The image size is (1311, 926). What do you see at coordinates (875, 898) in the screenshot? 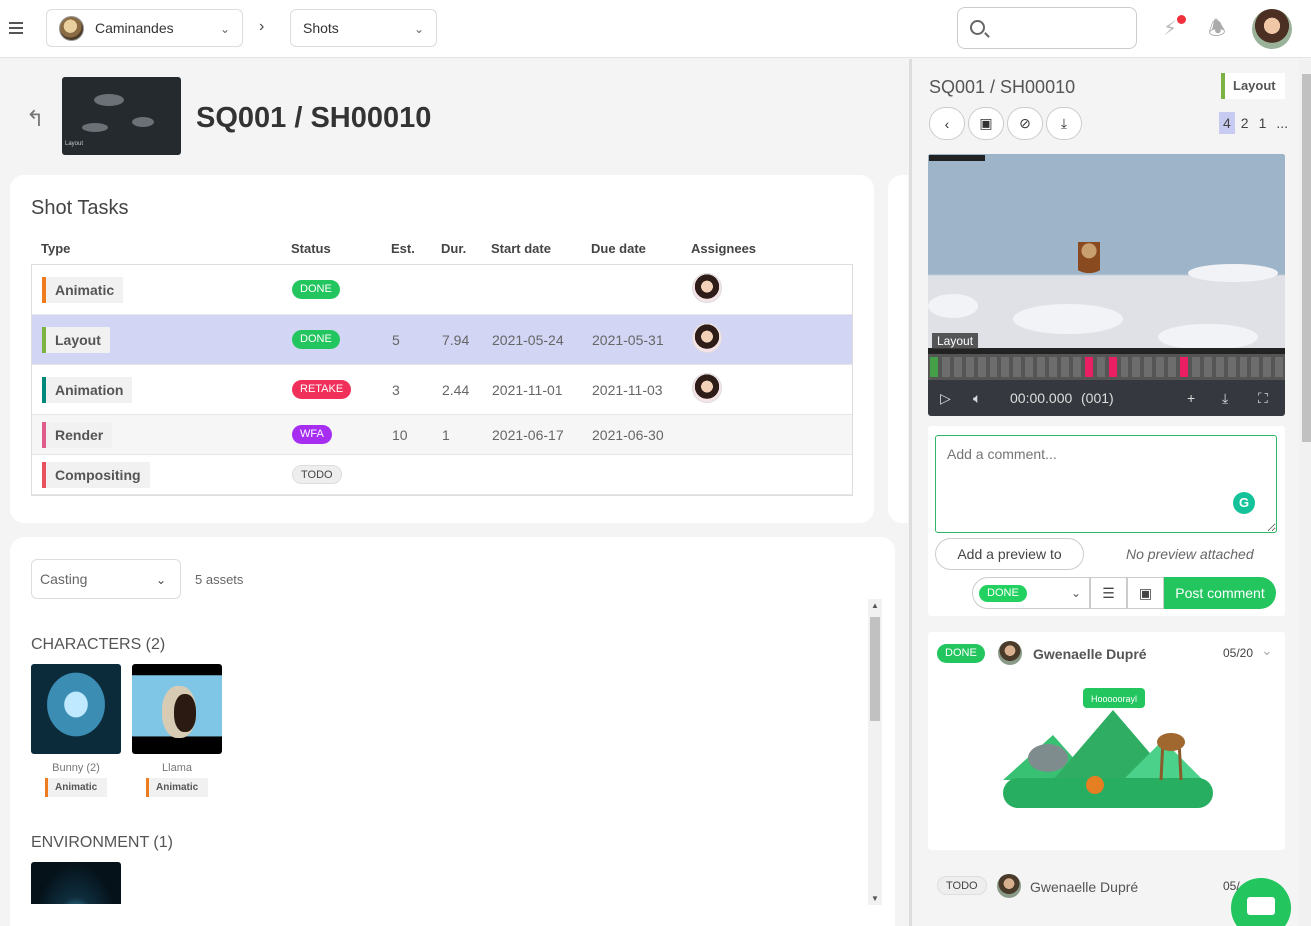
I see `scroll-down-icon: ▼` at bounding box center [875, 898].